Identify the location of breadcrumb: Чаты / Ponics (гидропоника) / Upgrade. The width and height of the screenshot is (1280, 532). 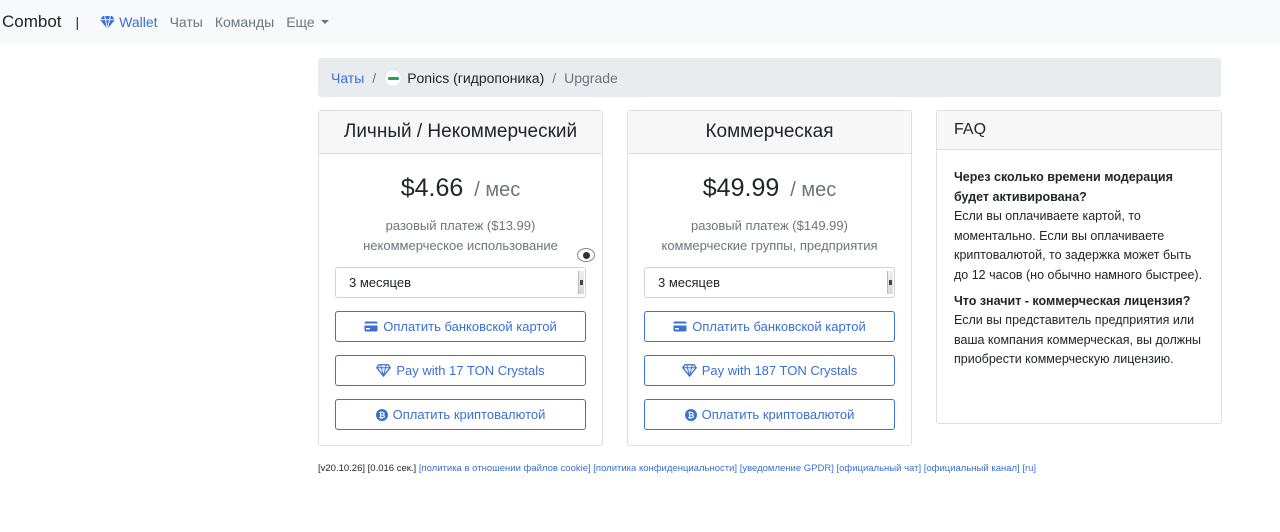
(769, 77).